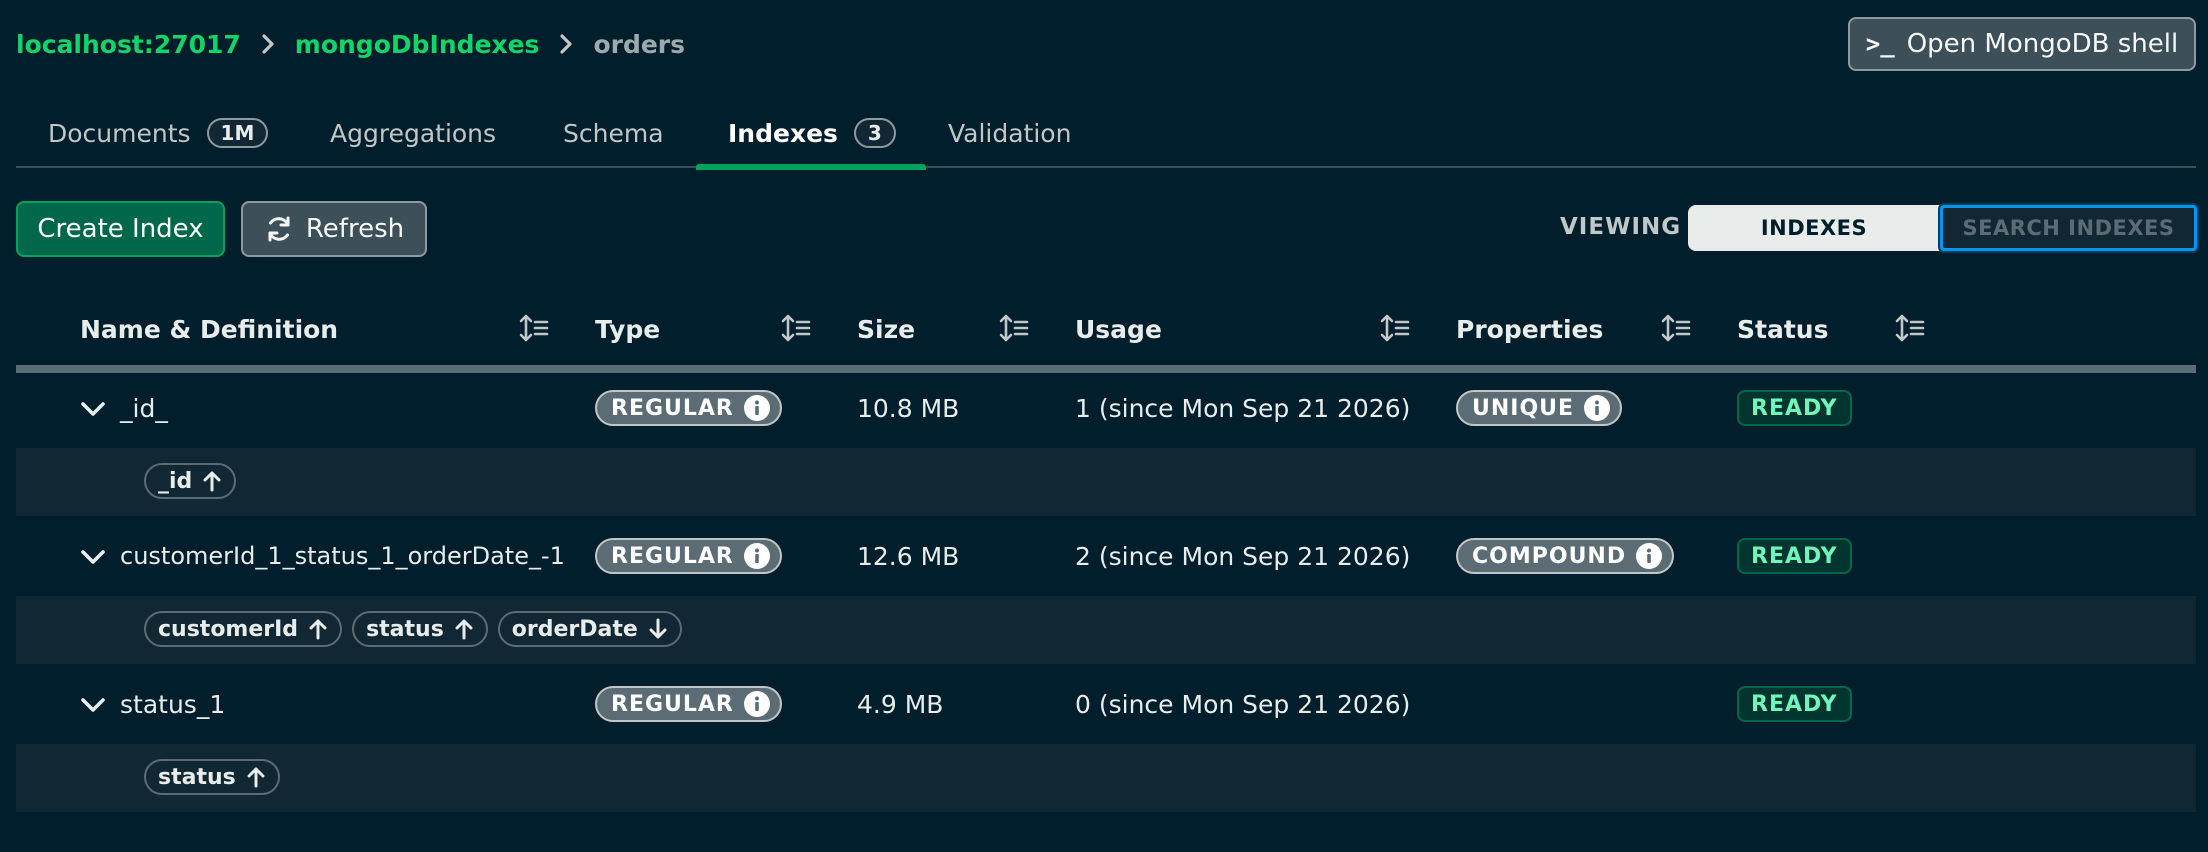 The height and width of the screenshot is (852, 2208). I want to click on breadcrumb-host: localhost:27017, so click(128, 44).